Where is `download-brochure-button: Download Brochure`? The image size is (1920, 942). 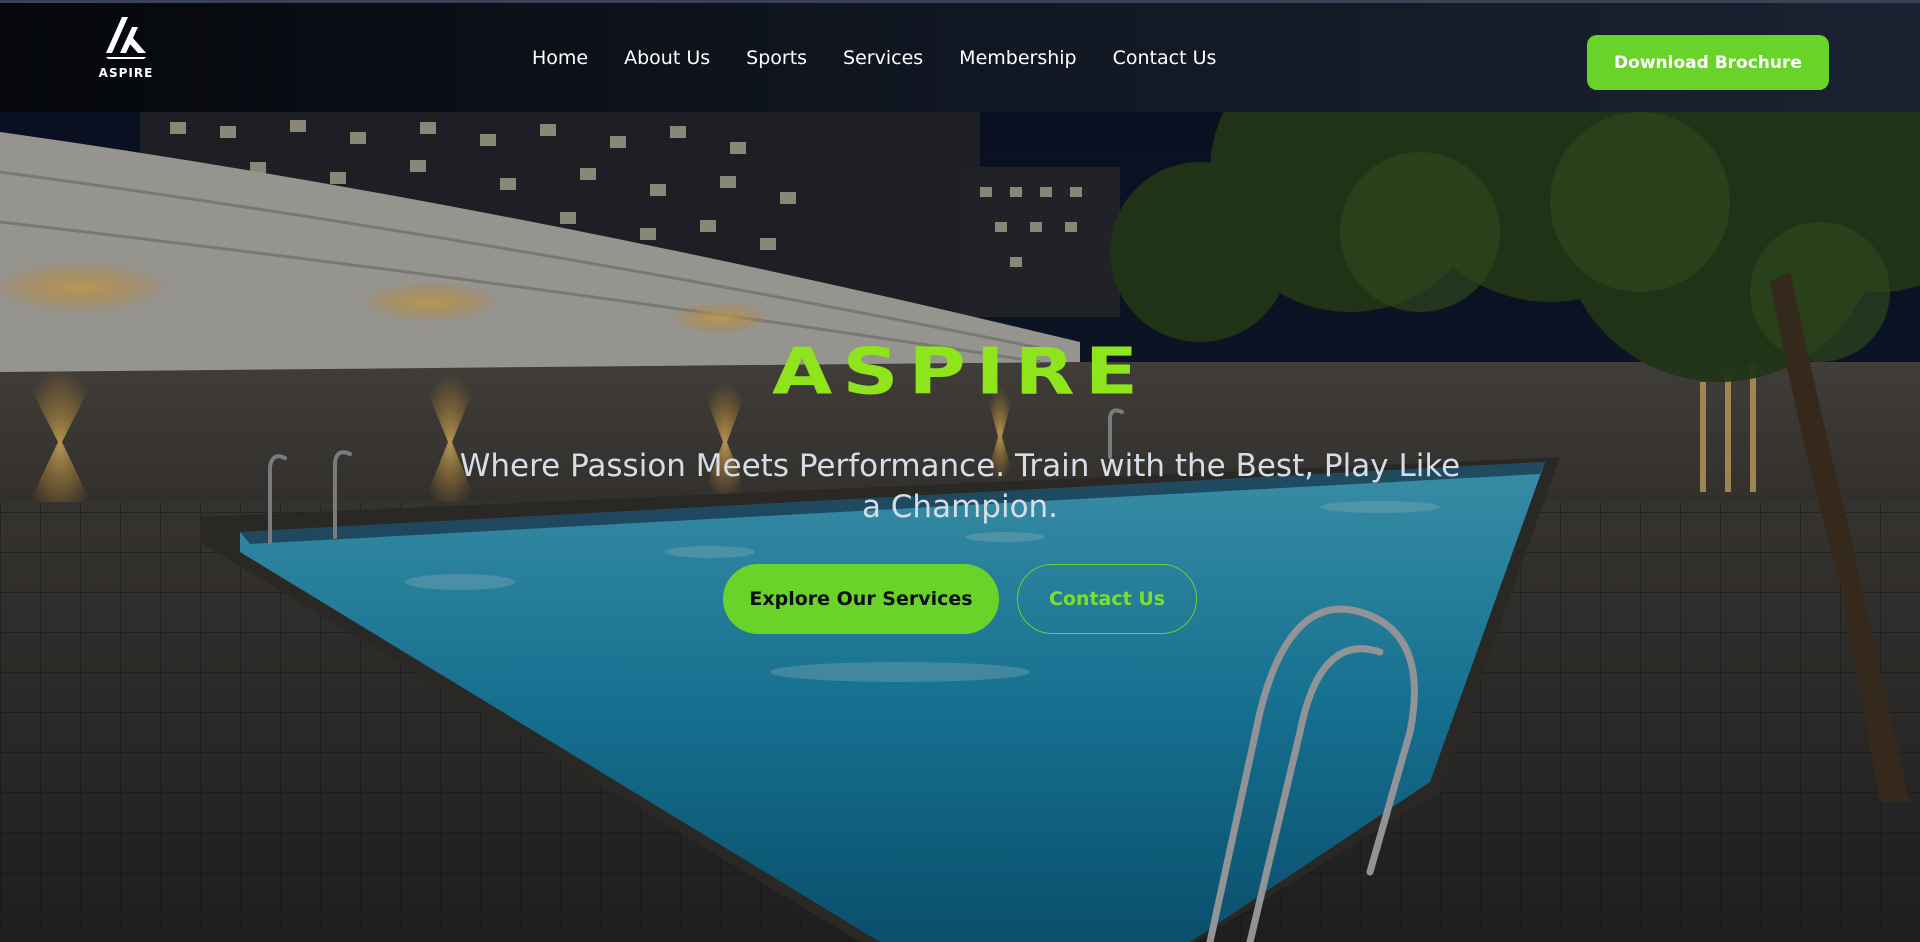 download-brochure-button: Download Brochure is located at coordinates (1708, 62).